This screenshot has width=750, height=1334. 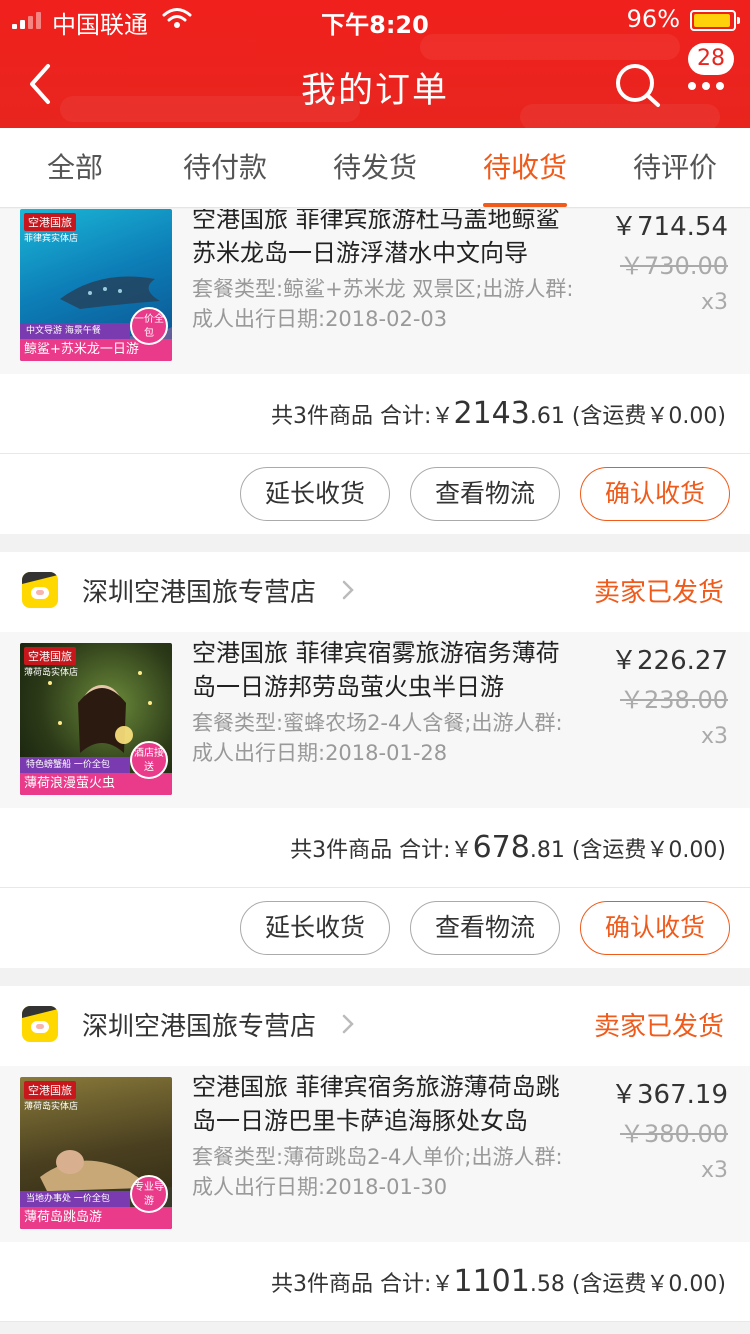 What do you see at coordinates (674, 700) in the screenshot?
I see `original-price: ￥238.00` at bounding box center [674, 700].